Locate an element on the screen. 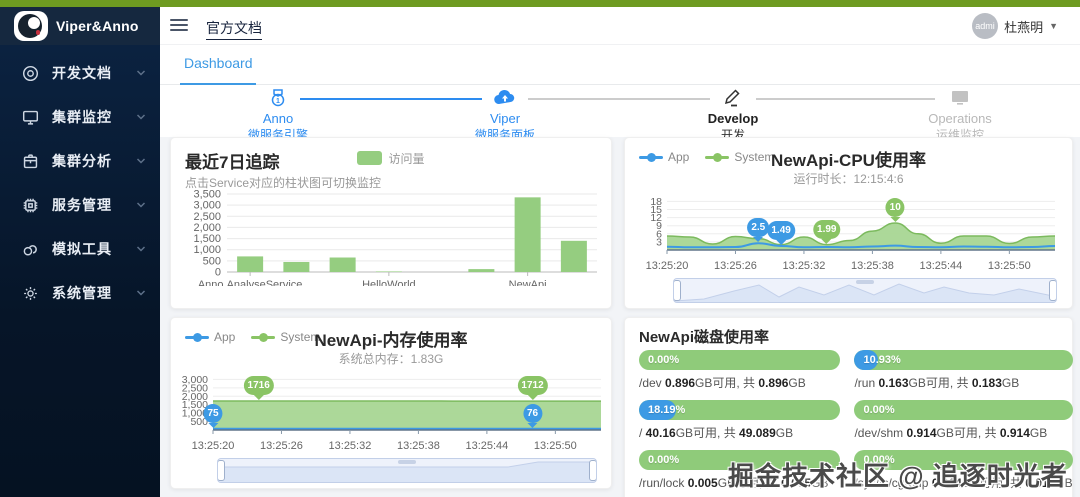  cluster-monitor-icon is located at coordinates (30, 117).